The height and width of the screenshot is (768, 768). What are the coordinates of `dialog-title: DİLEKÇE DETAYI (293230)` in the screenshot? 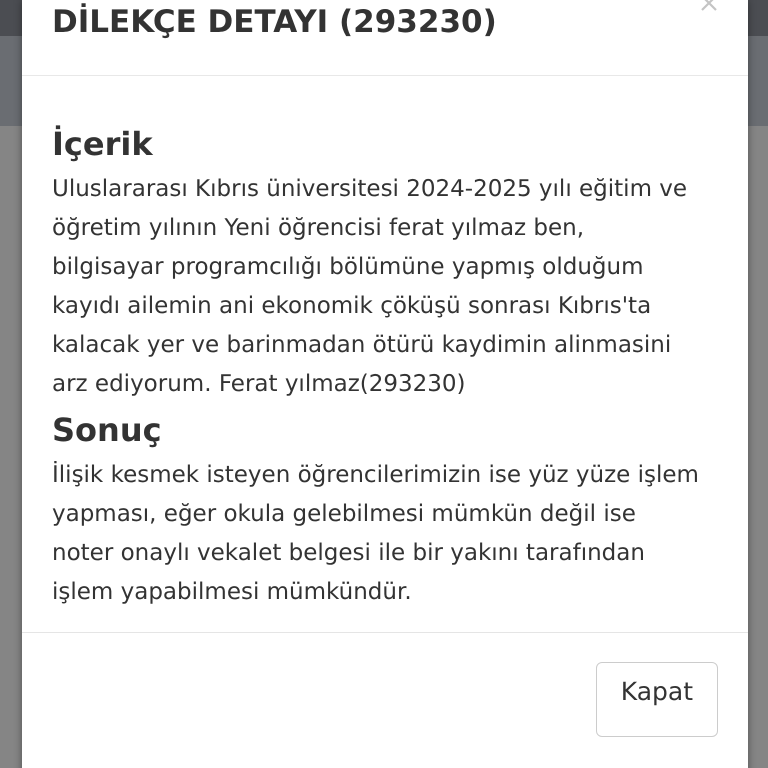 It's located at (274, 22).